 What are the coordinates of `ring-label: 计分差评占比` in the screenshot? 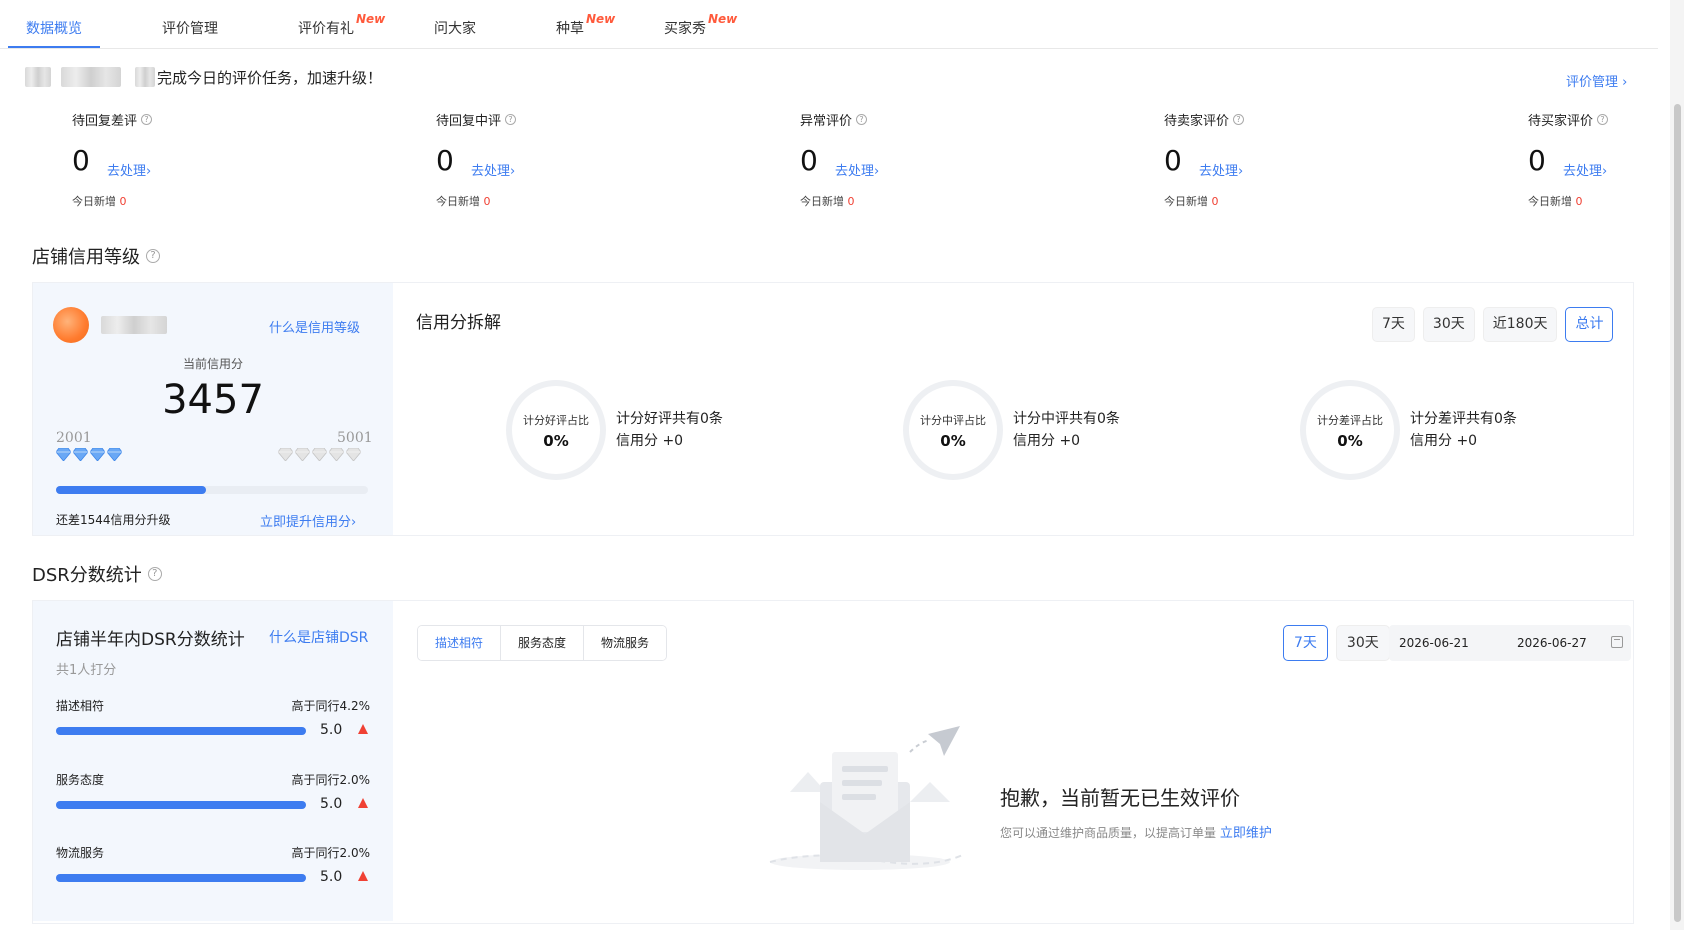 It's located at (1350, 420).